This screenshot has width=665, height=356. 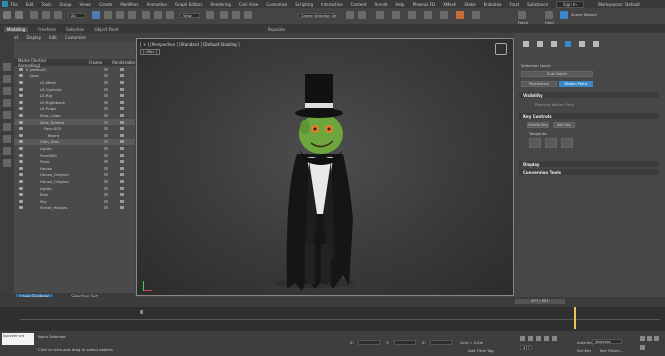 What do you see at coordinates (7, 127) in the screenshot?
I see `light-filter-icon` at bounding box center [7, 127].